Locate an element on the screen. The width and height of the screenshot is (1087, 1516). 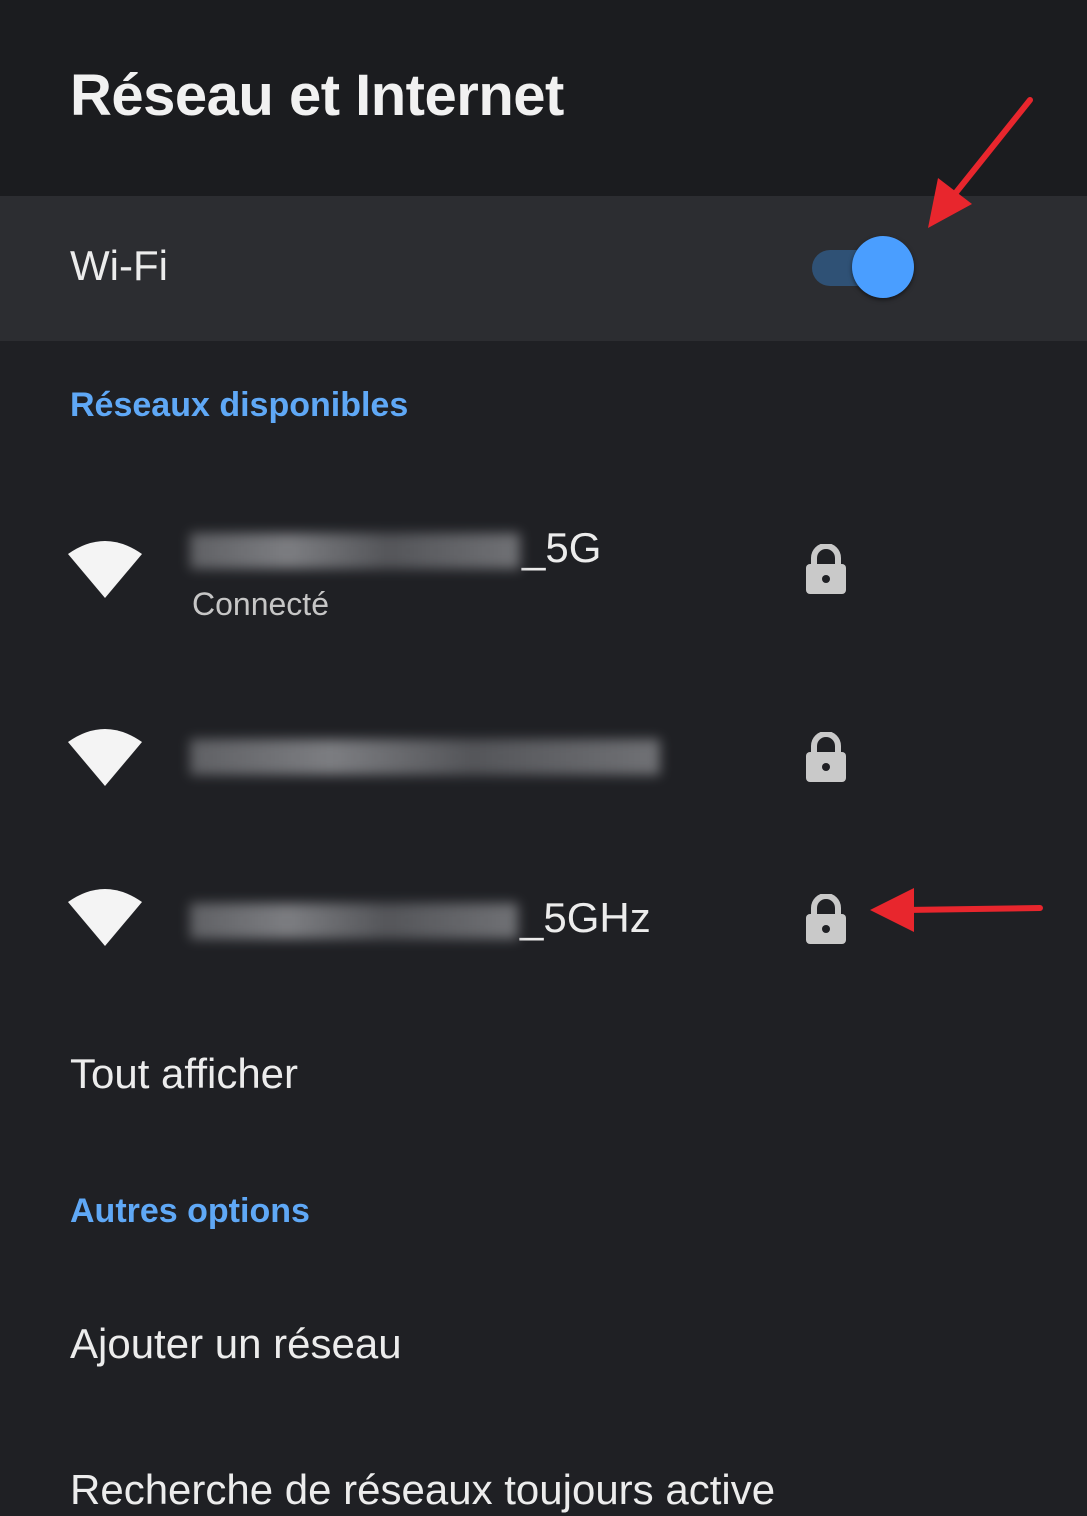
available-networks-header: Réseaux disponibles is located at coordinates (239, 405).